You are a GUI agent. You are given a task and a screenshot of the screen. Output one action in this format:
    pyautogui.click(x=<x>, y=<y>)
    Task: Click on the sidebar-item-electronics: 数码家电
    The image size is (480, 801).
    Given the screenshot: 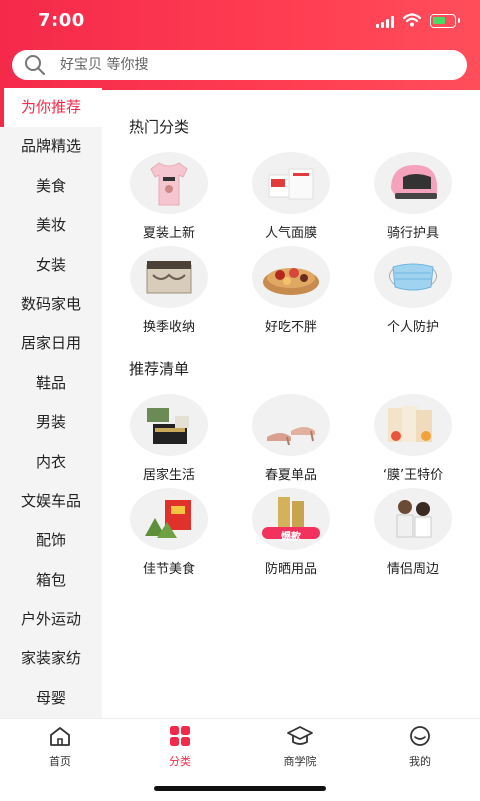 What is the action you would take?
    pyautogui.click(x=51, y=304)
    